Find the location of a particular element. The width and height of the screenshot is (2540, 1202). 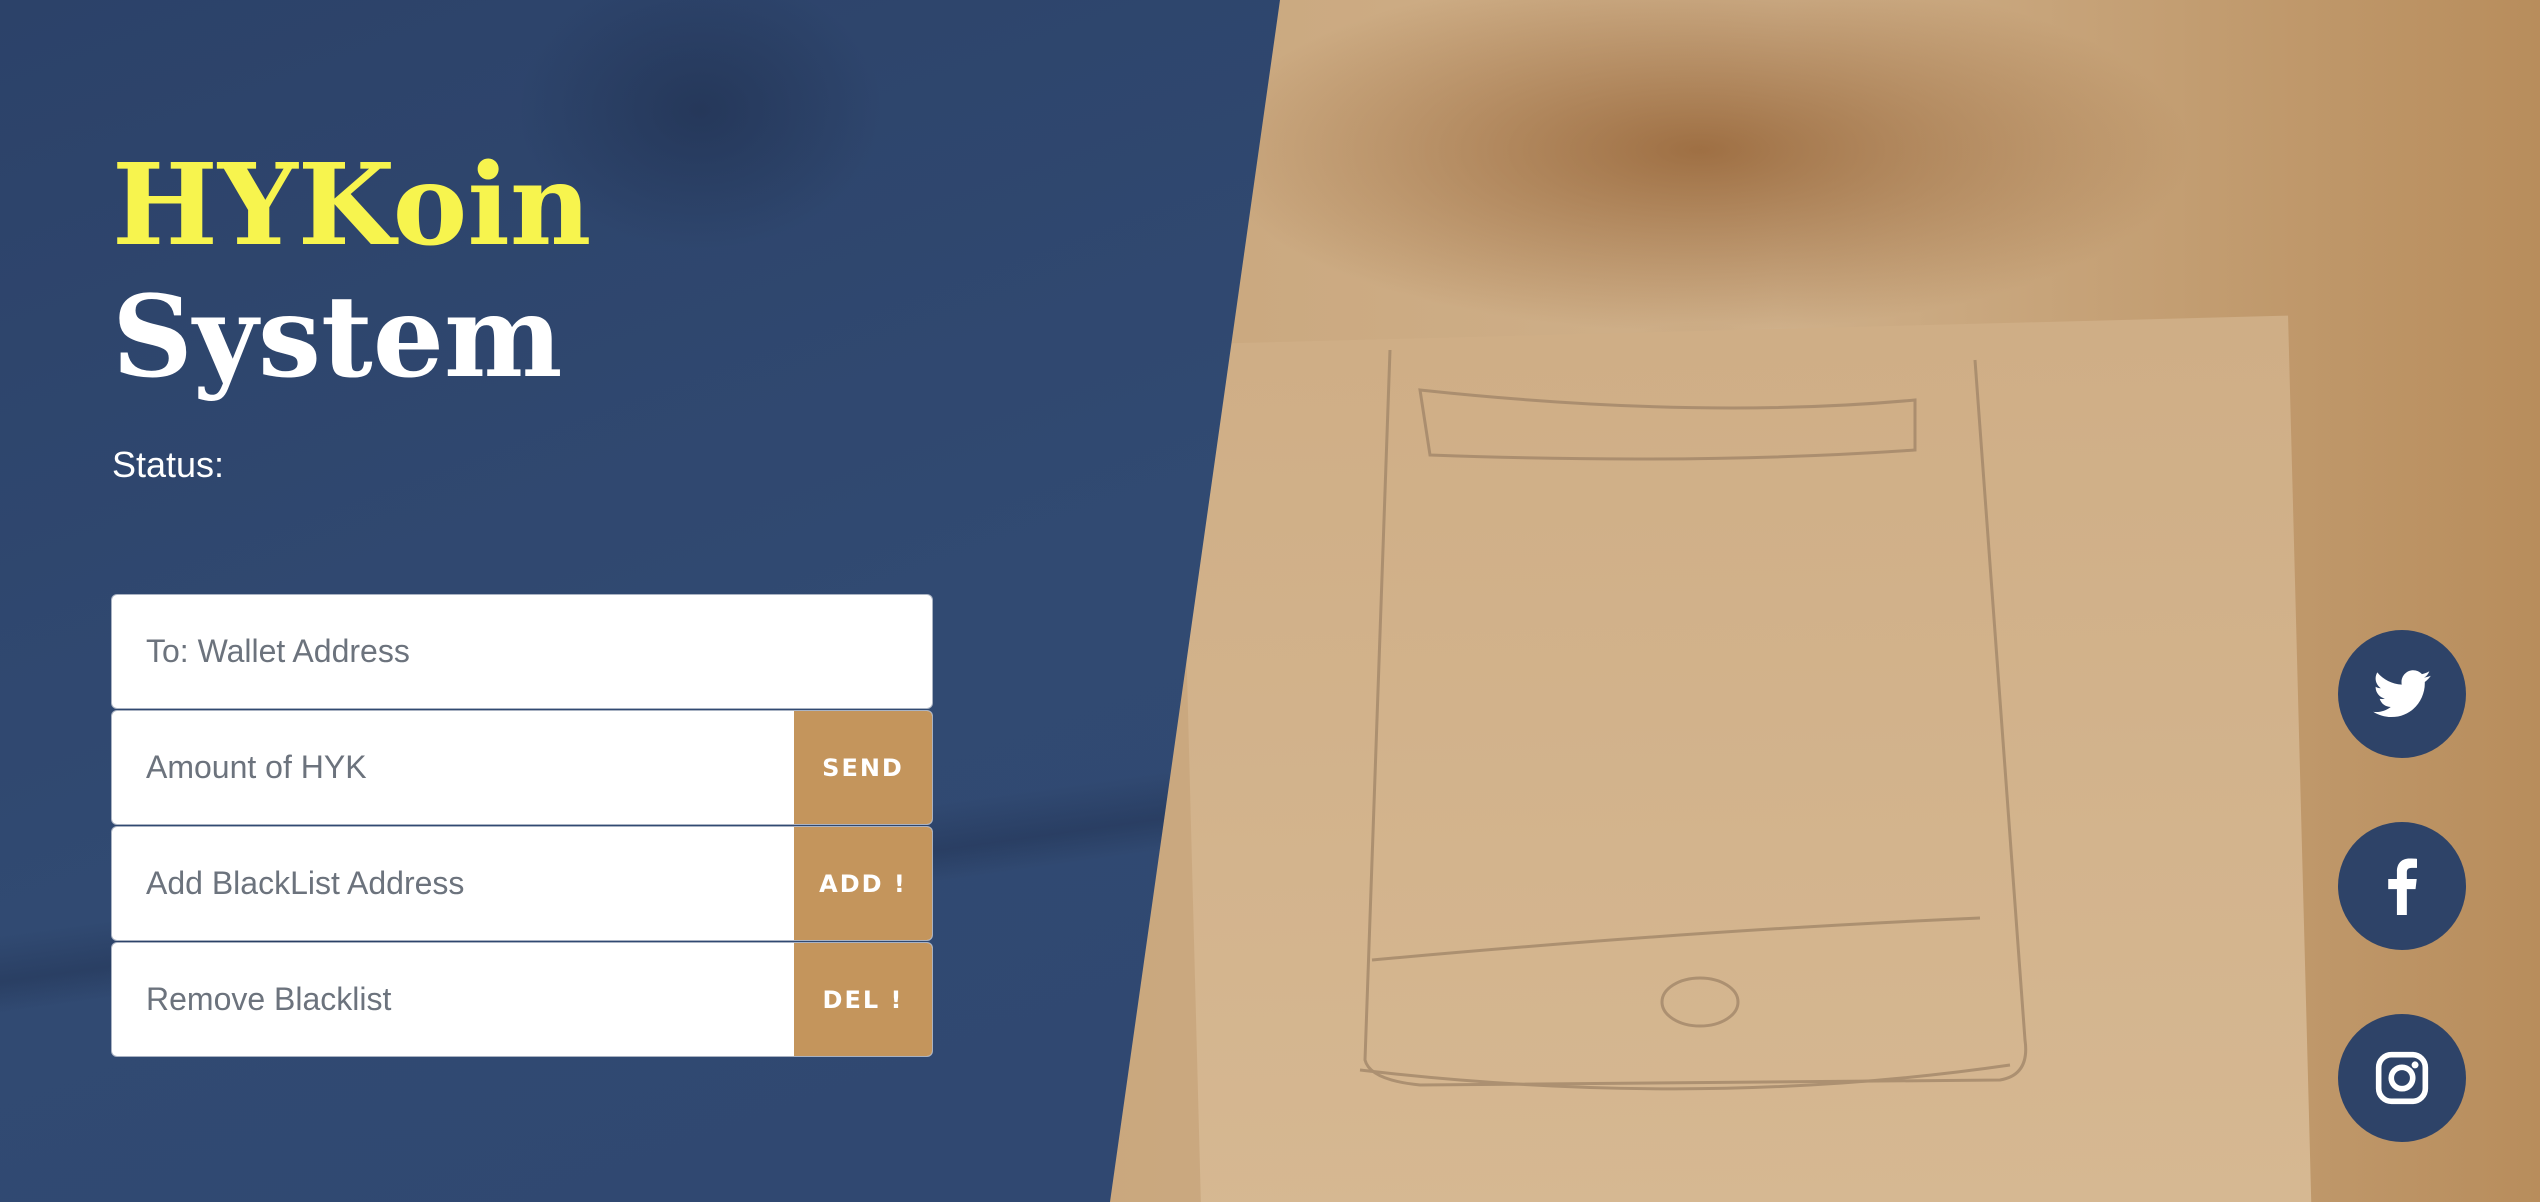

blacklist-remove-row: DEL ! is located at coordinates (522, 999).